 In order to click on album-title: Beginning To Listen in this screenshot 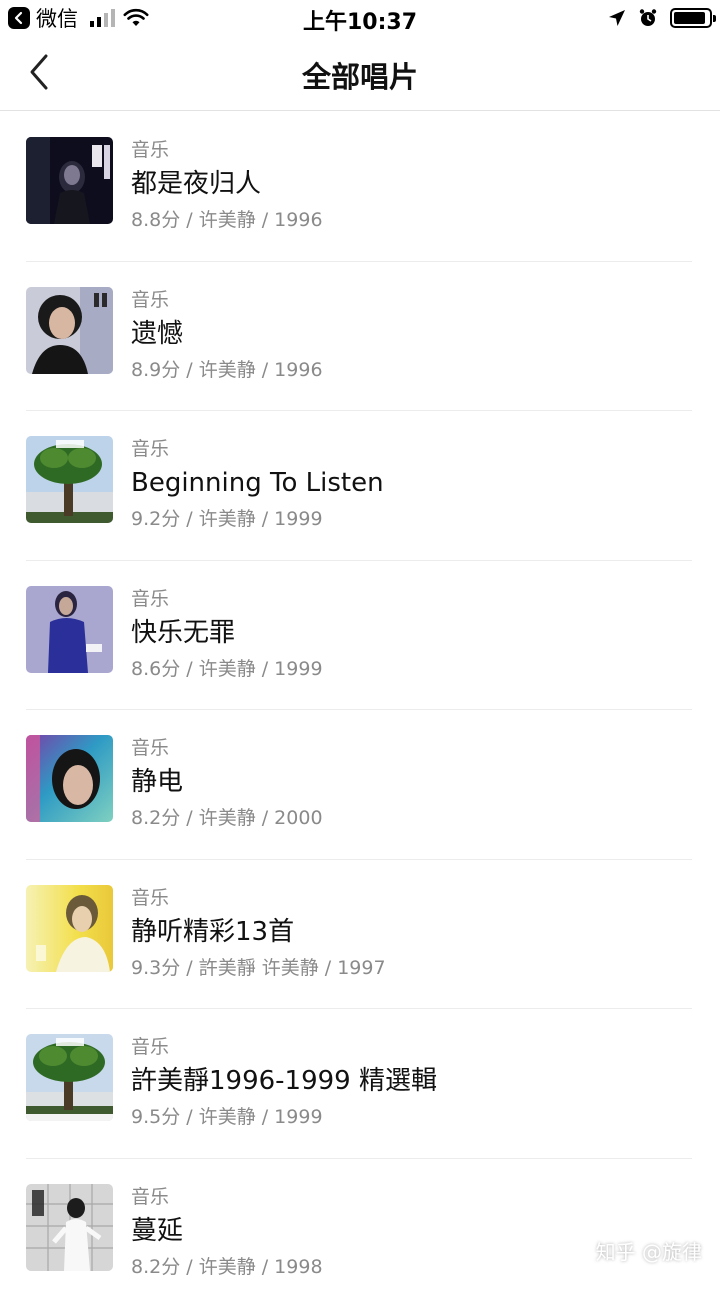, I will do `click(257, 483)`.